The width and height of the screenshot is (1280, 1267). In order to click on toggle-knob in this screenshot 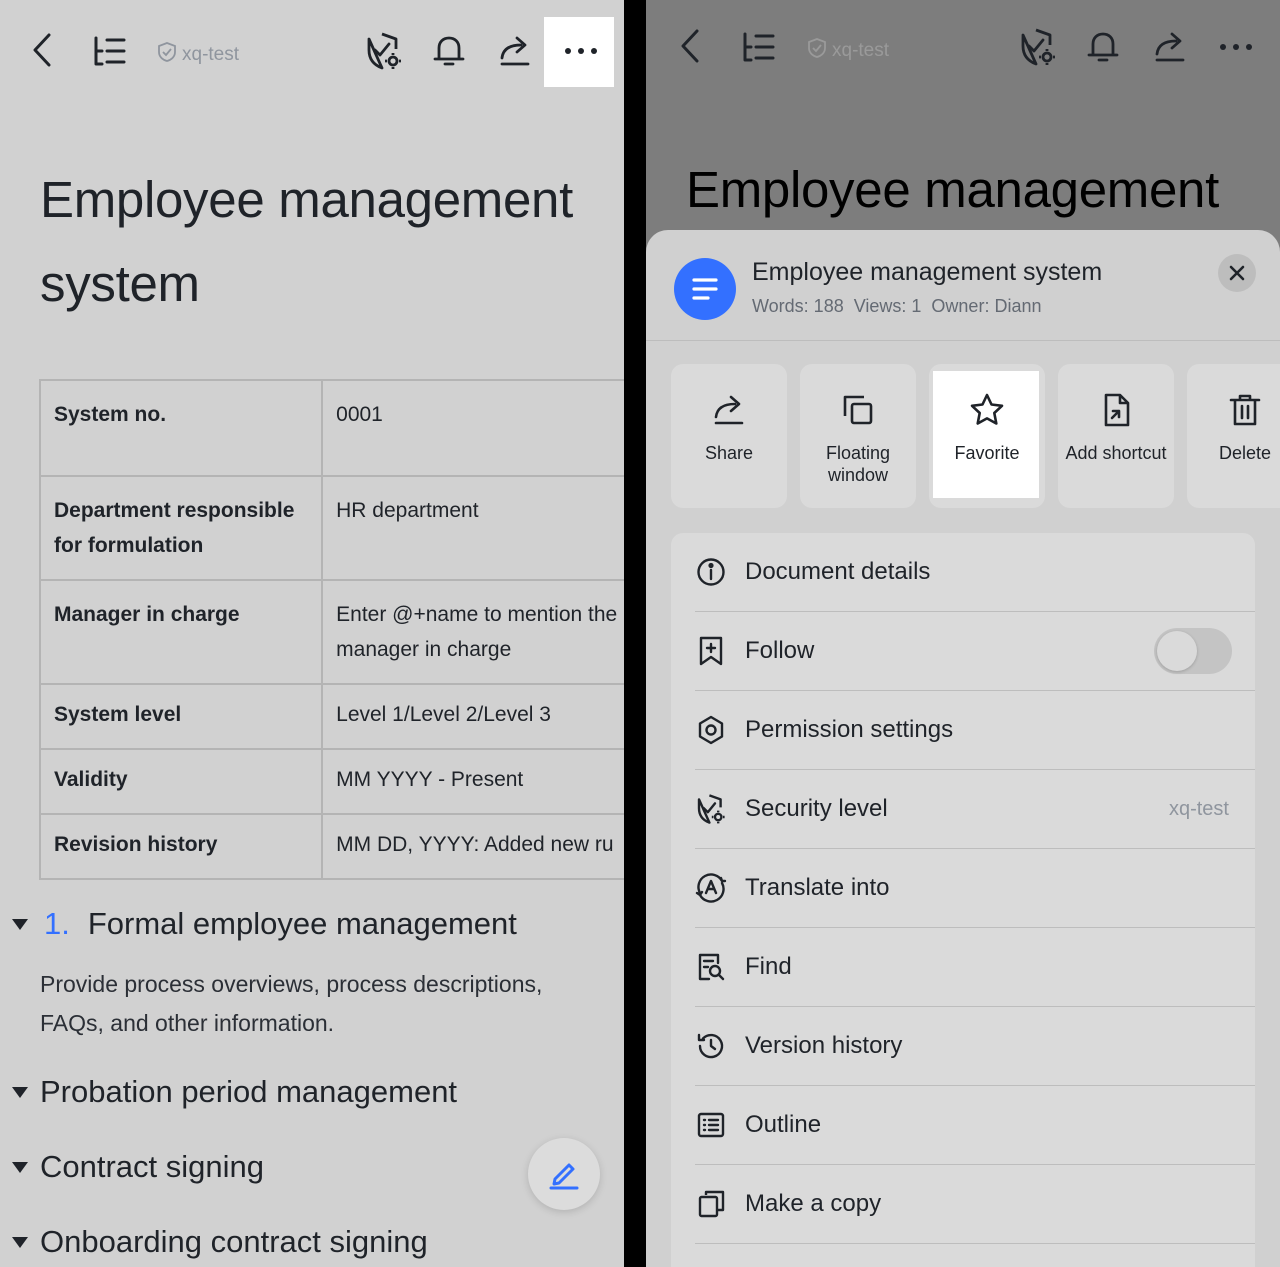, I will do `click(1177, 651)`.